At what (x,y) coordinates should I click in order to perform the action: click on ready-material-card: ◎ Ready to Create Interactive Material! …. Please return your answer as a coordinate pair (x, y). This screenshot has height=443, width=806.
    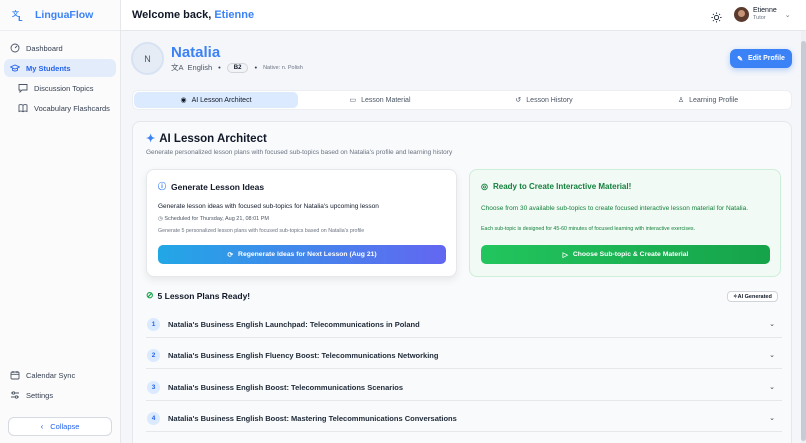
    Looking at the image, I should click on (625, 223).